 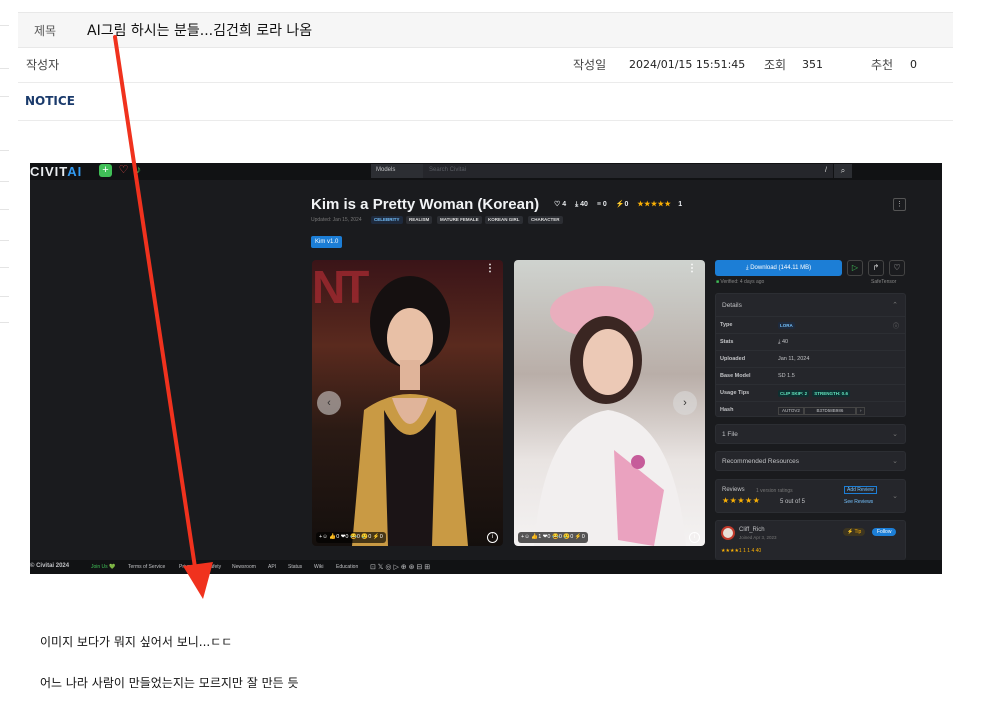 I want to click on body-line-1: 이미지 보다가 뭐지 싶어서 보니...ㄷㄷ, so click(x=136, y=642).